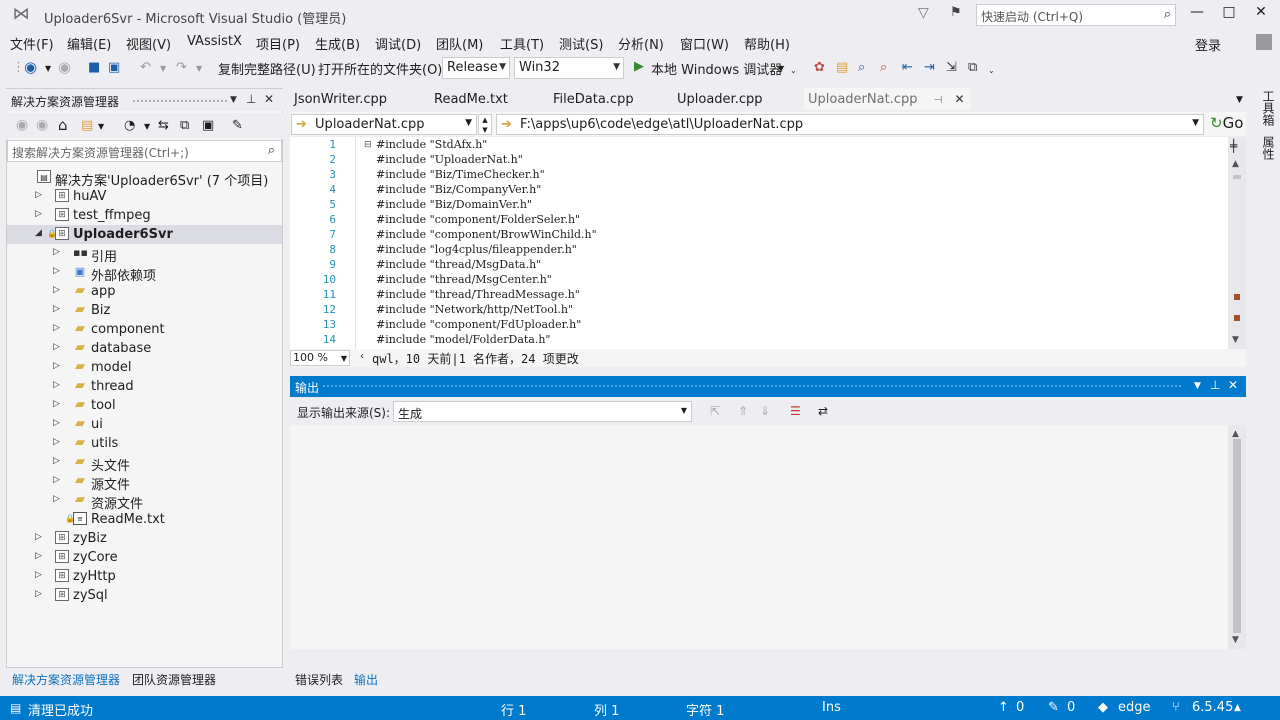 Image resolution: width=1280 pixels, height=720 pixels. I want to click on pin-icon: ⊥, so click(1215, 385).